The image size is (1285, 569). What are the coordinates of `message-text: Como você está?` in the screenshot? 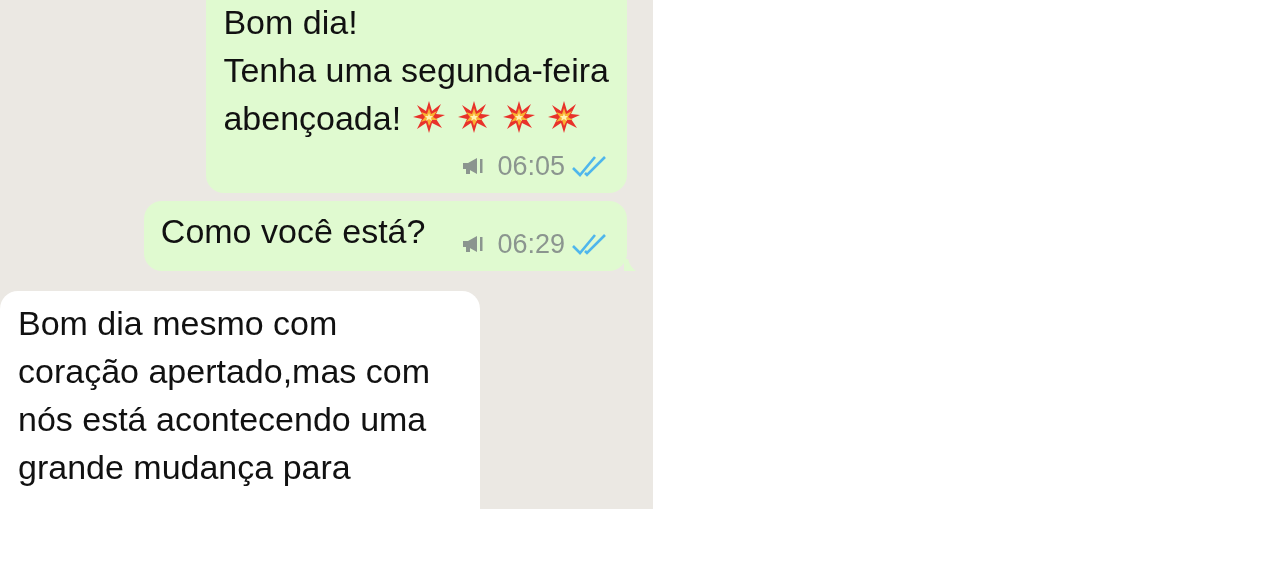 It's located at (293, 231).